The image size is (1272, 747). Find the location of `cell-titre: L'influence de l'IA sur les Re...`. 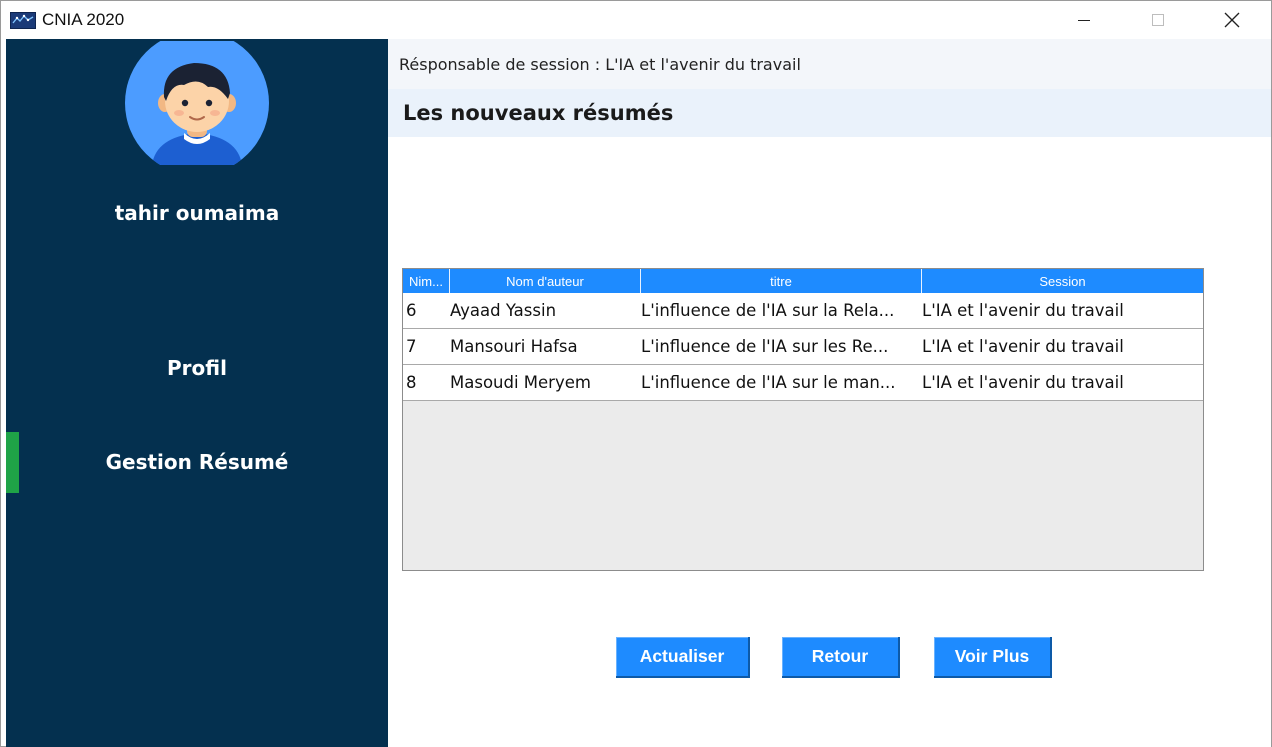

cell-titre: L'influence de l'IA sur les Re... is located at coordinates (765, 346).